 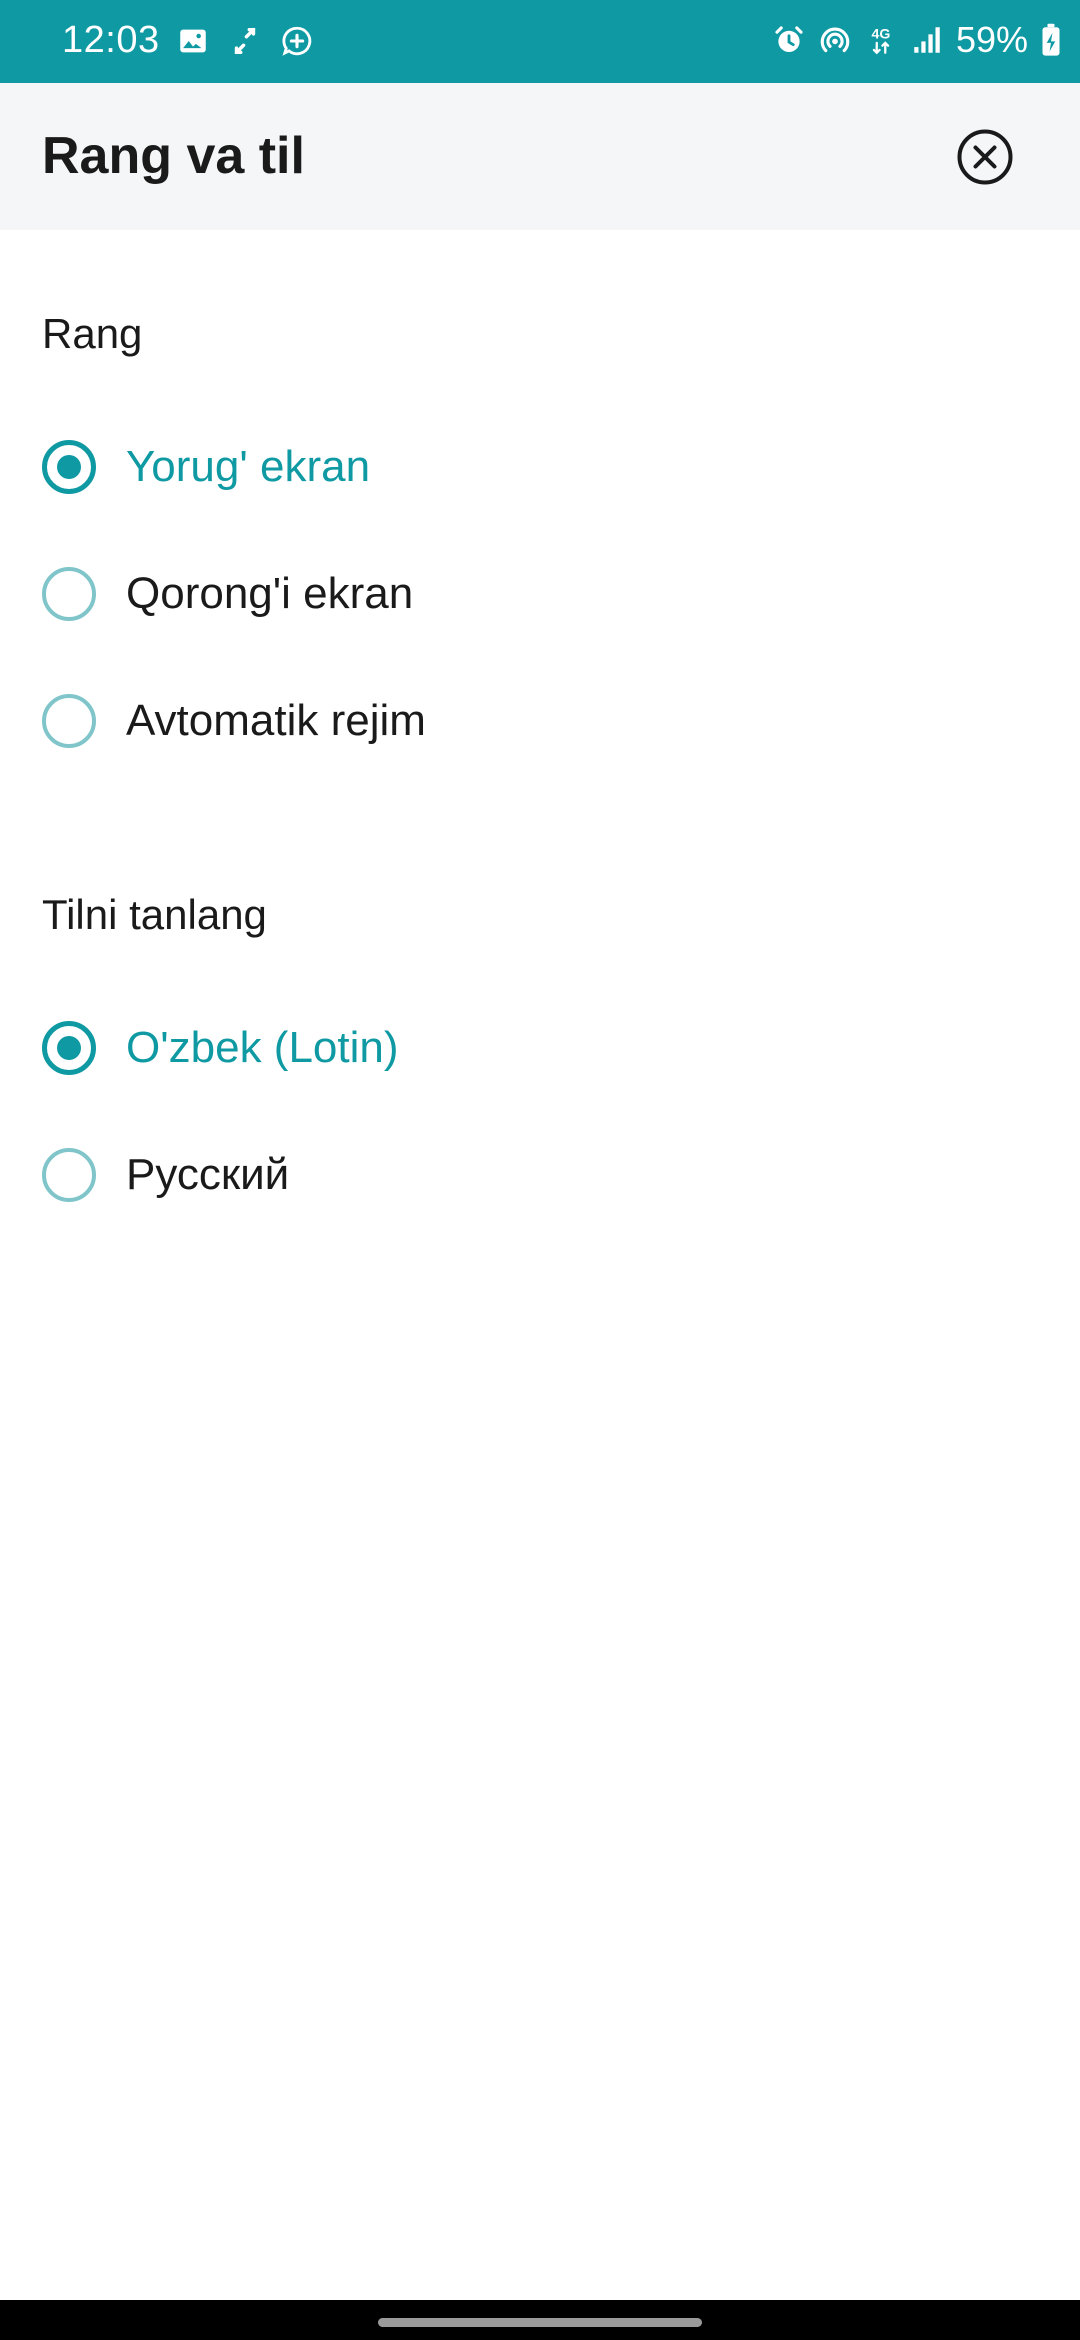 What do you see at coordinates (111, 40) in the screenshot?
I see `status-time: 12:03` at bounding box center [111, 40].